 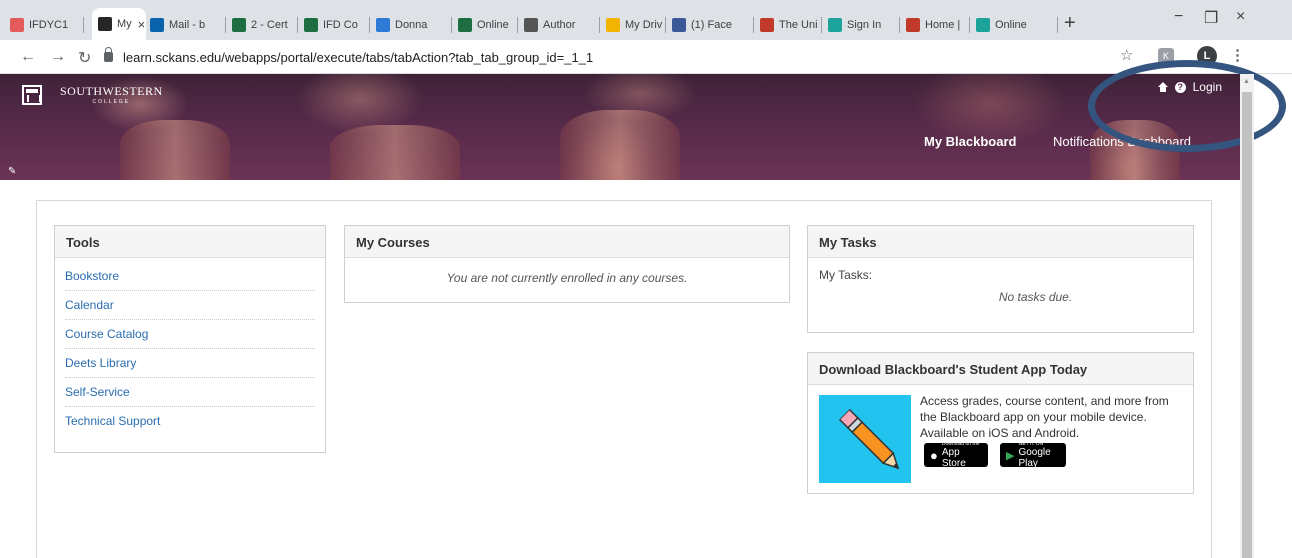 What do you see at coordinates (157, 25) in the screenshot?
I see `outlook-icon` at bounding box center [157, 25].